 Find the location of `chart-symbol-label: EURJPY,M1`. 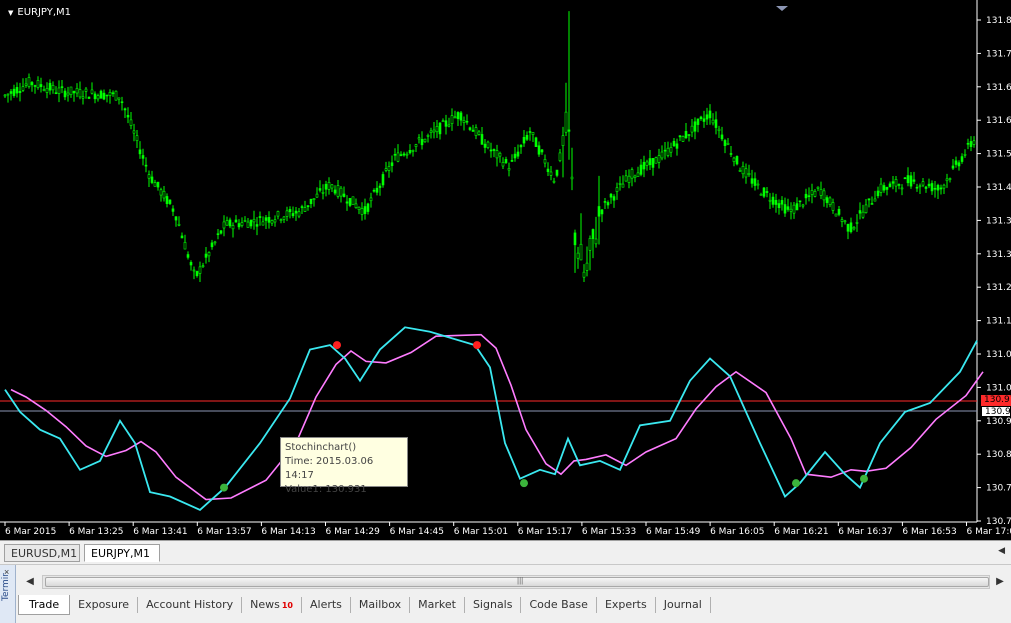

chart-symbol-label: EURJPY,M1 is located at coordinates (44, 12).